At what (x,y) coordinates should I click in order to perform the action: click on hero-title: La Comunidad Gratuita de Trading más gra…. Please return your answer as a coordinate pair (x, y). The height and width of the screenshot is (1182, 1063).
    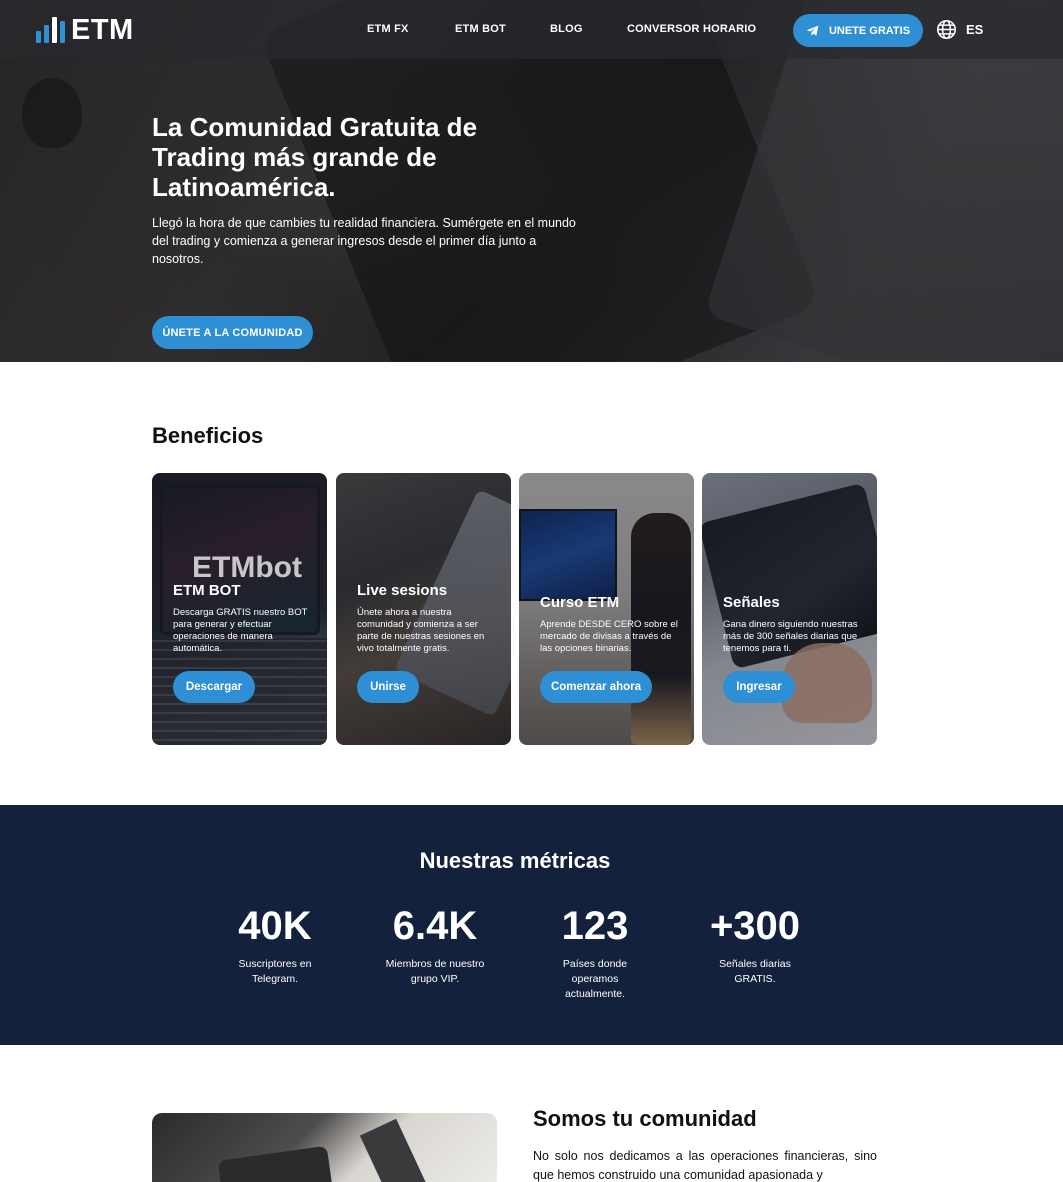
    Looking at the image, I should click on (315, 157).